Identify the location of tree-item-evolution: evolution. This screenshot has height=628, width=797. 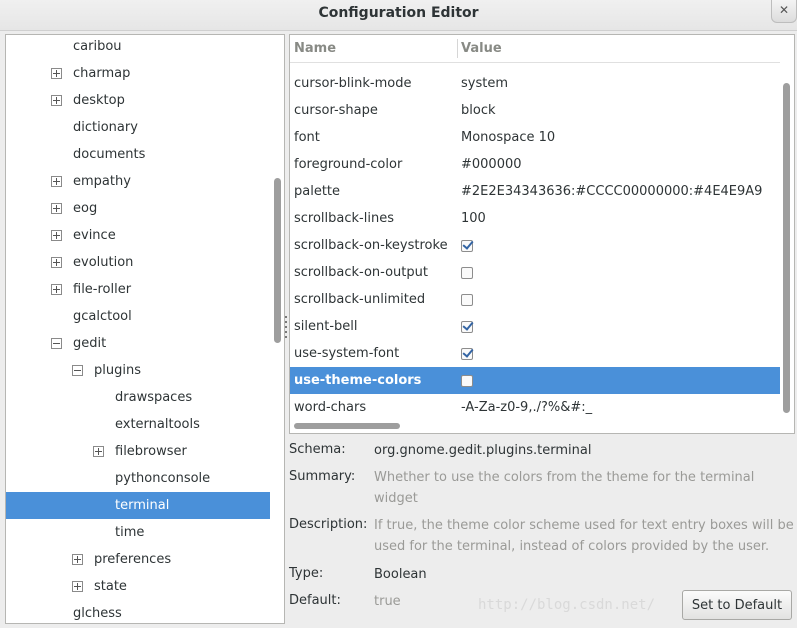
(138, 262).